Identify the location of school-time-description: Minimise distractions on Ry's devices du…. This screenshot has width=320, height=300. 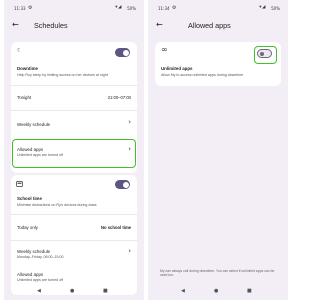
(57, 205).